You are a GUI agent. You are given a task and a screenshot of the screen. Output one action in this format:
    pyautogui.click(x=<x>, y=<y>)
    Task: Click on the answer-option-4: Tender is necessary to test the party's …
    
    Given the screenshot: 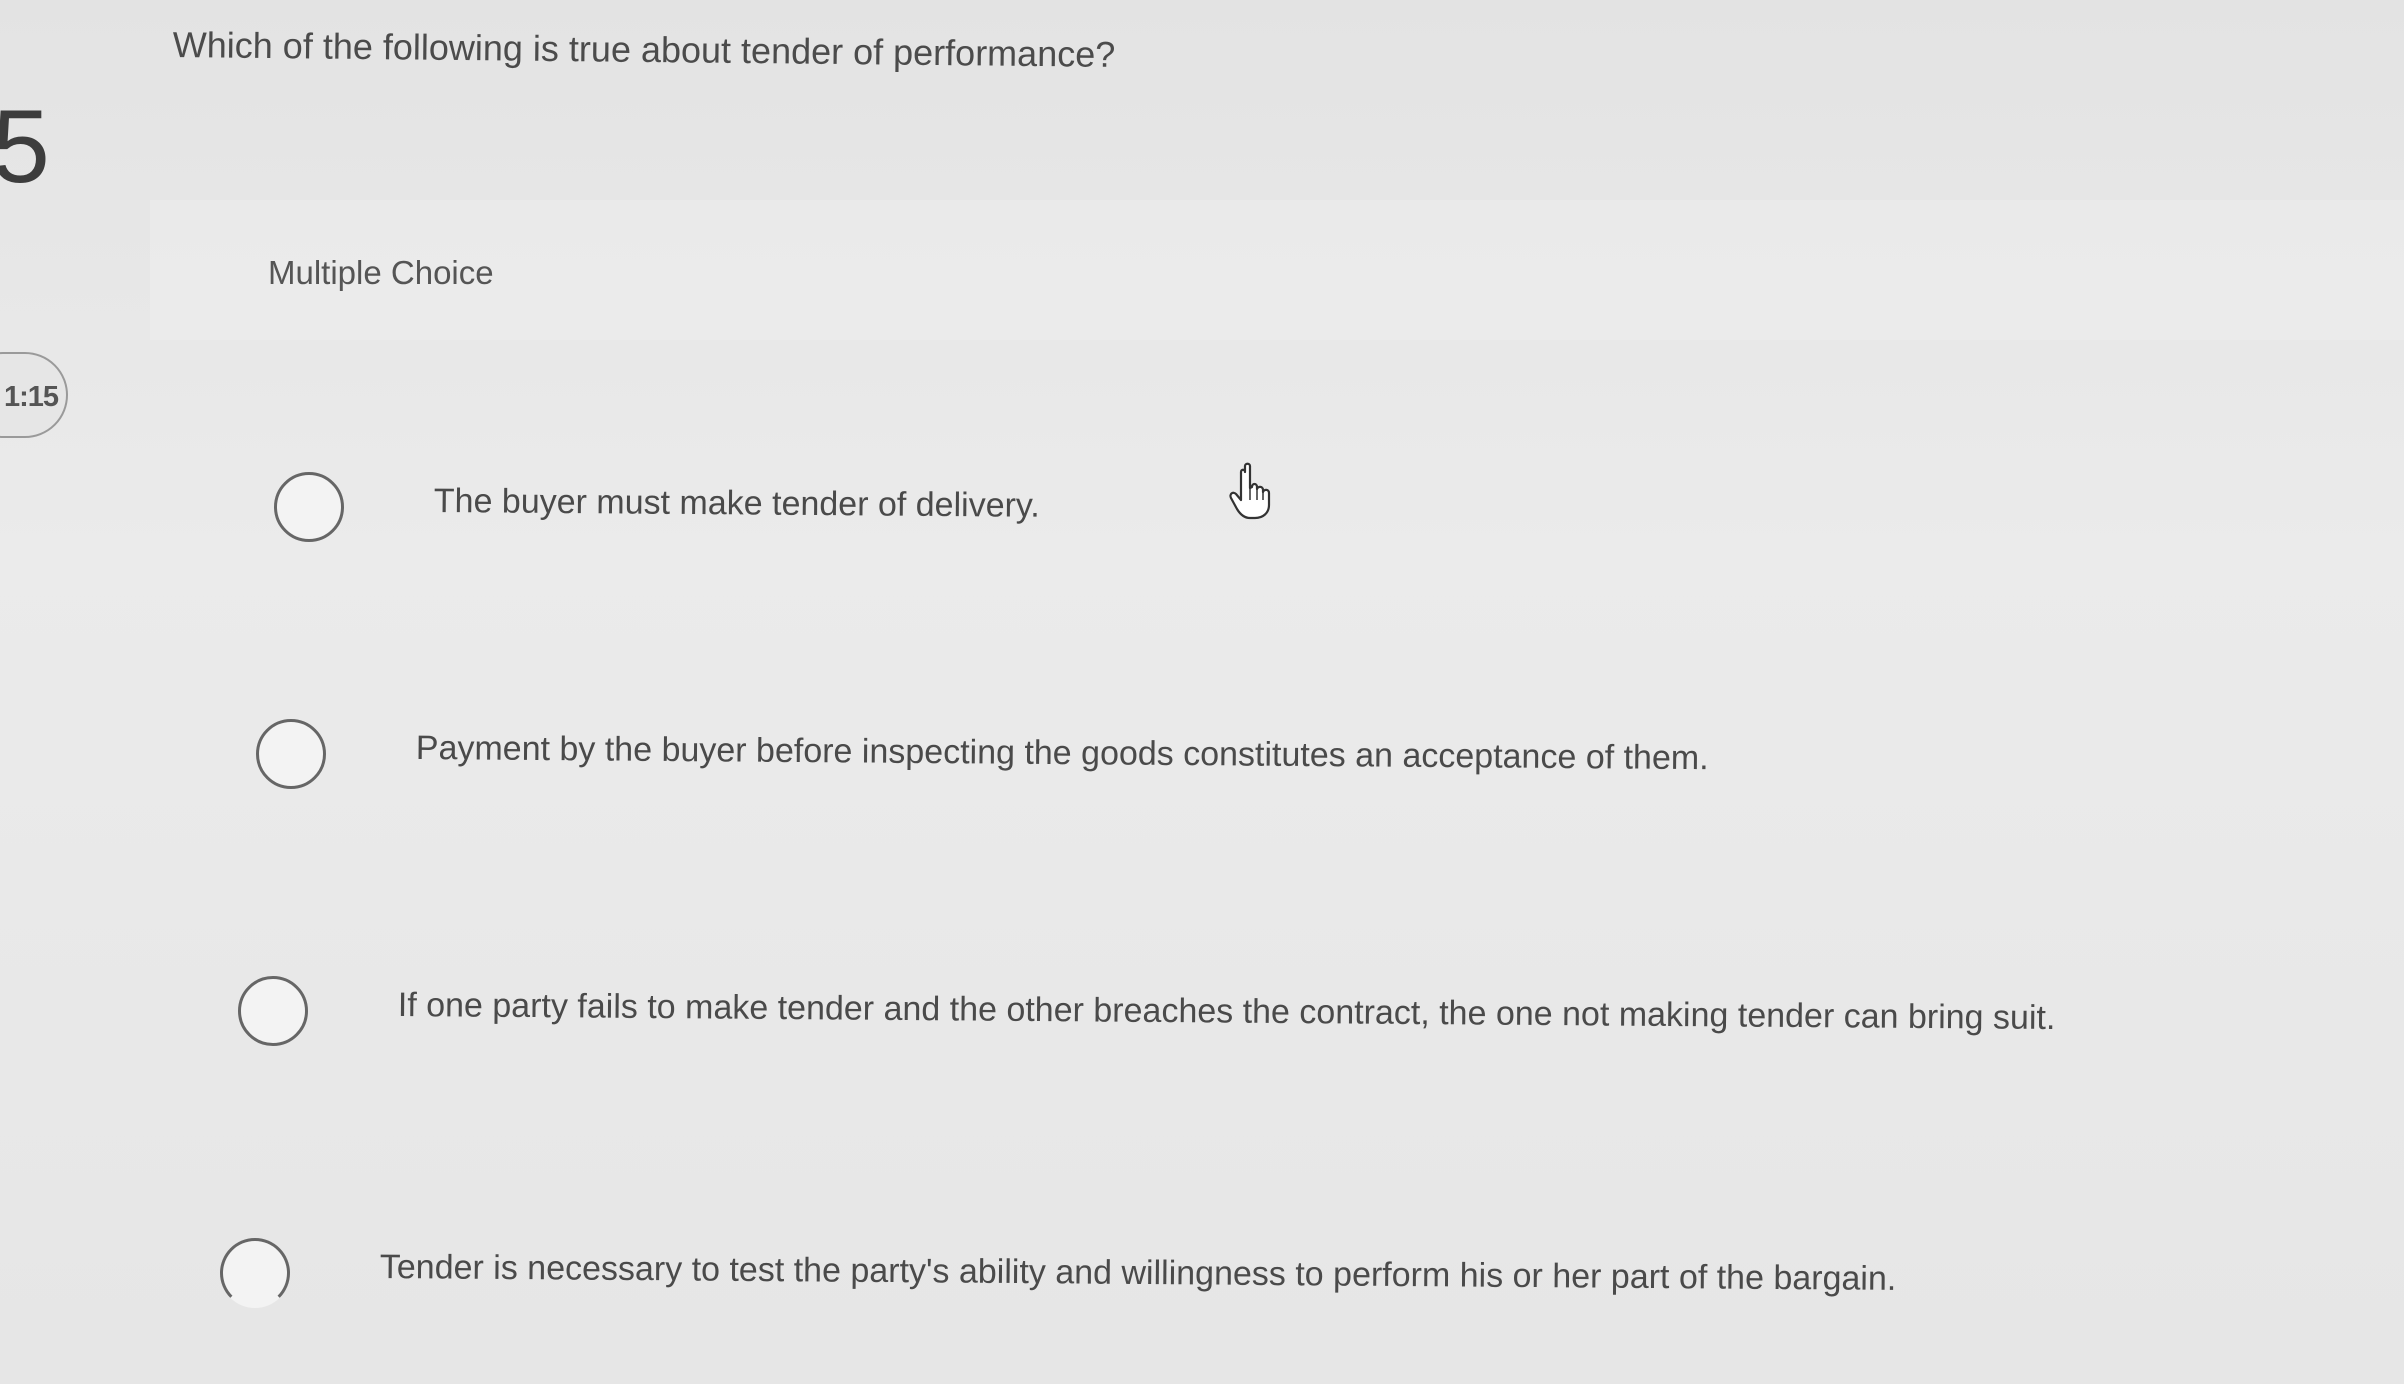 What is the action you would take?
    pyautogui.click(x=1270, y=1283)
    